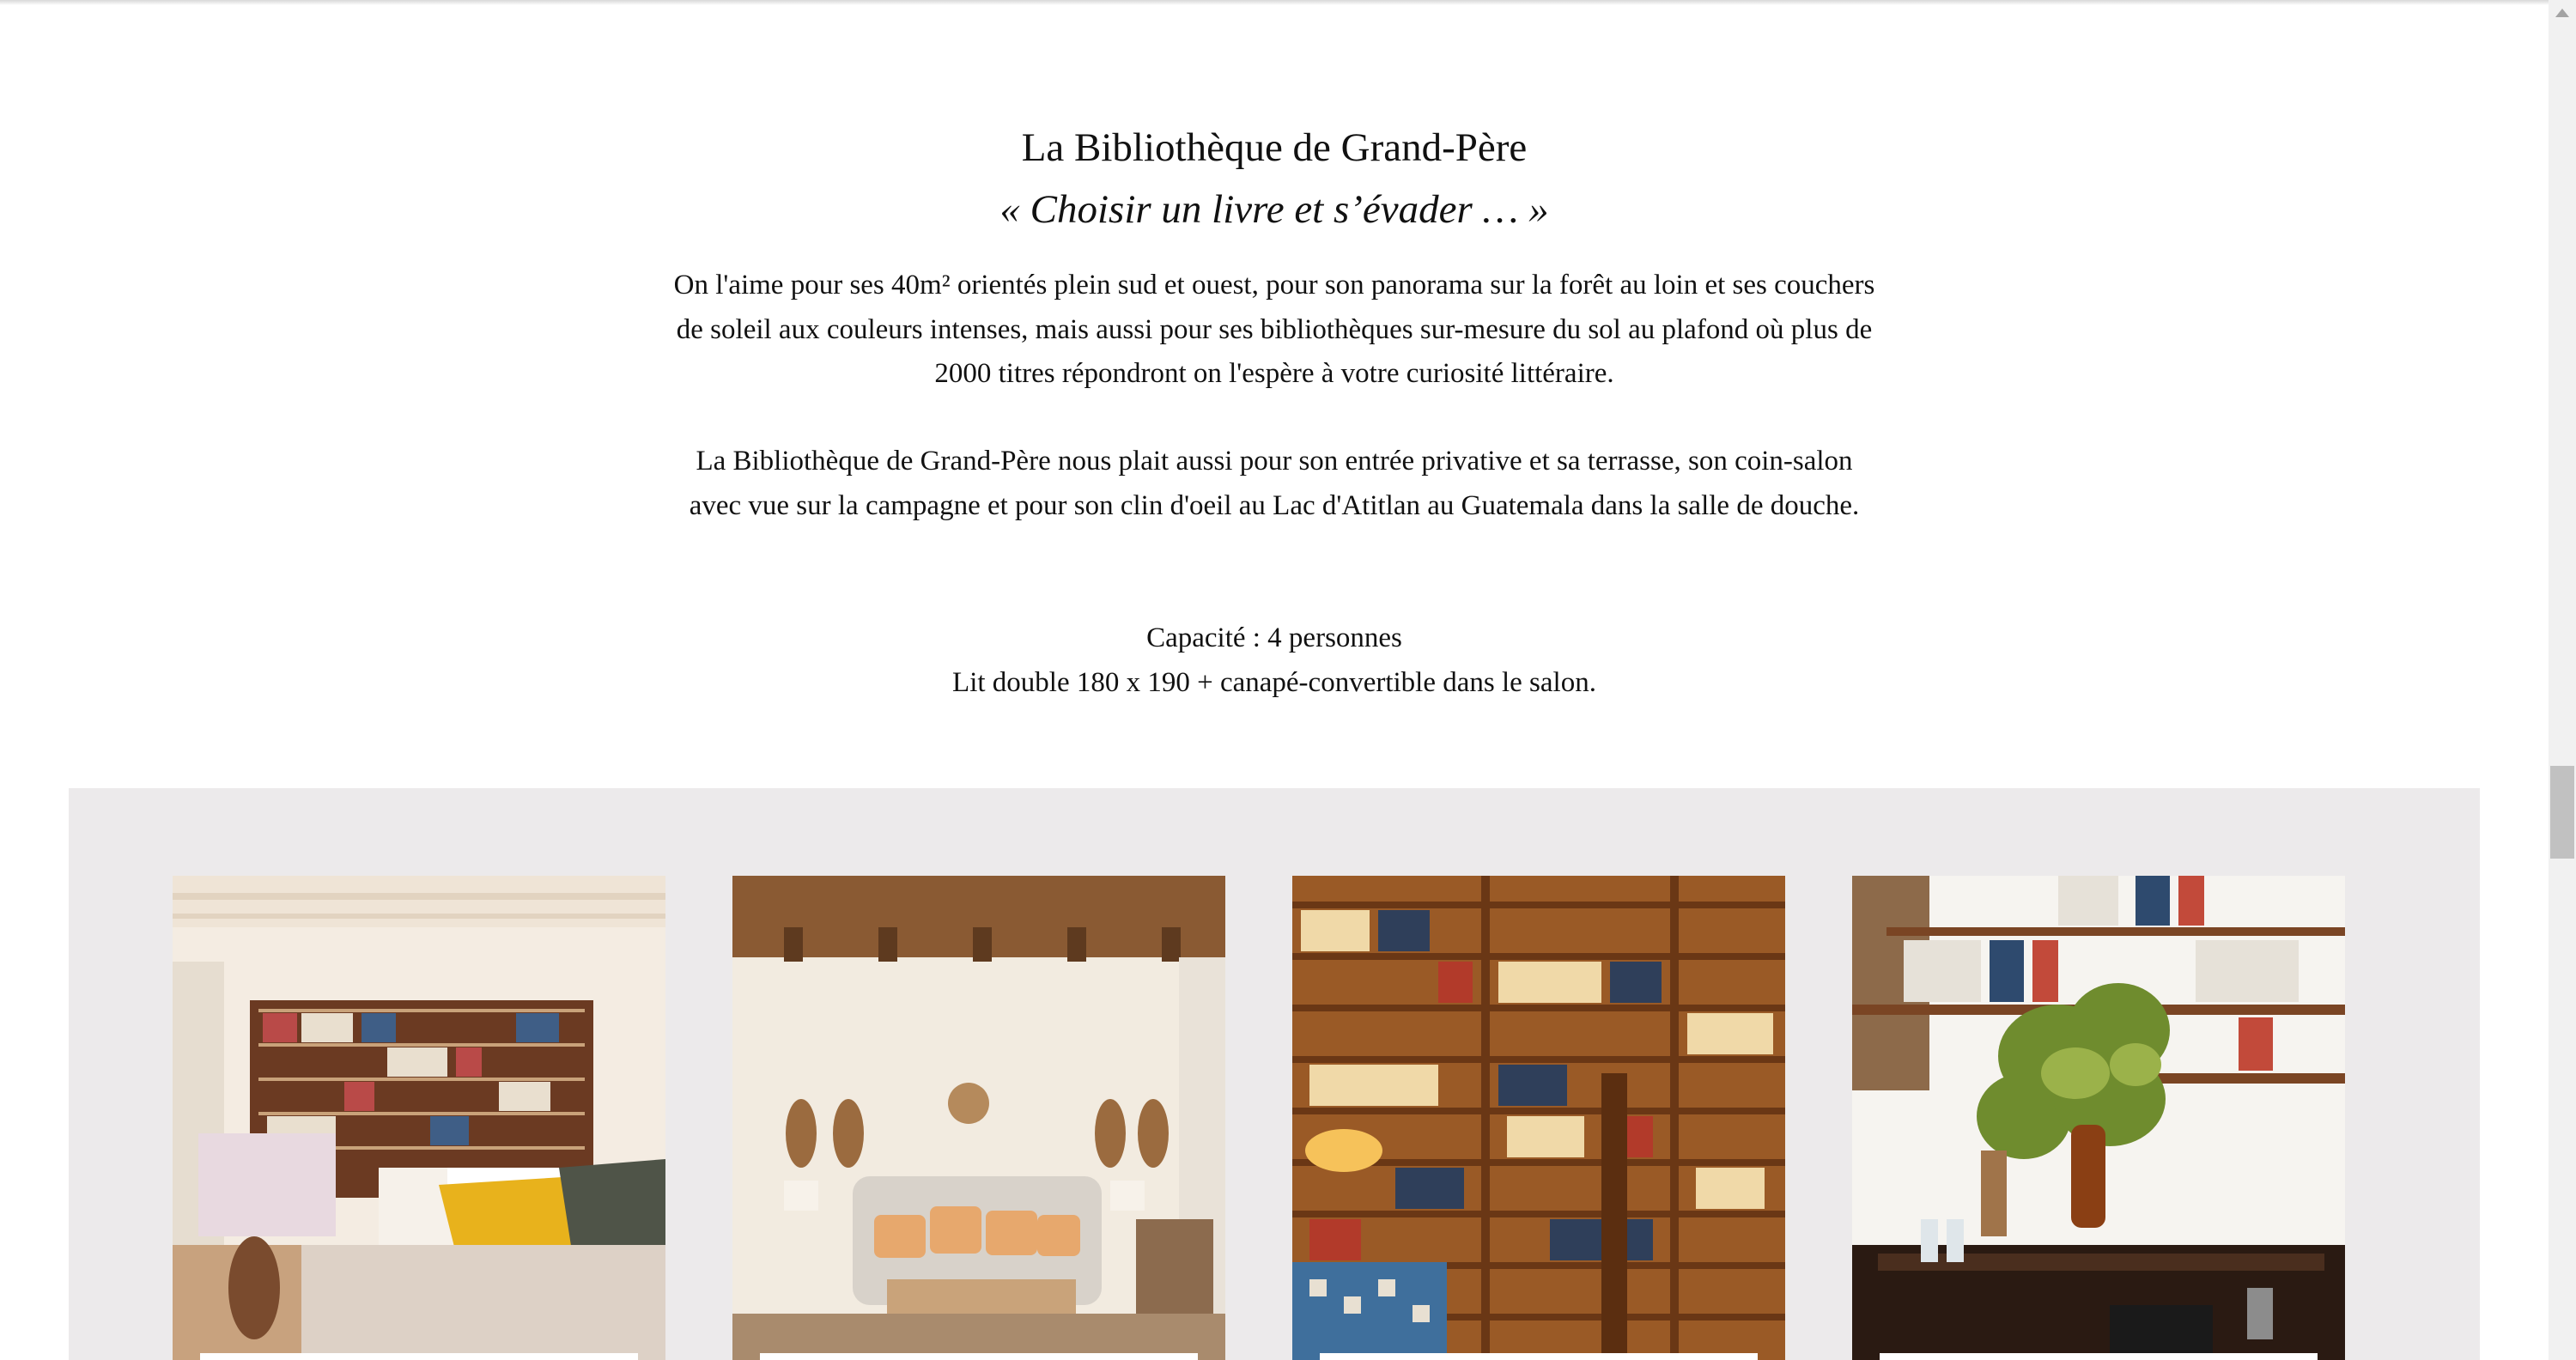  I want to click on room-subtitle: « Choisir un livre et s’évader … », so click(1274, 210).